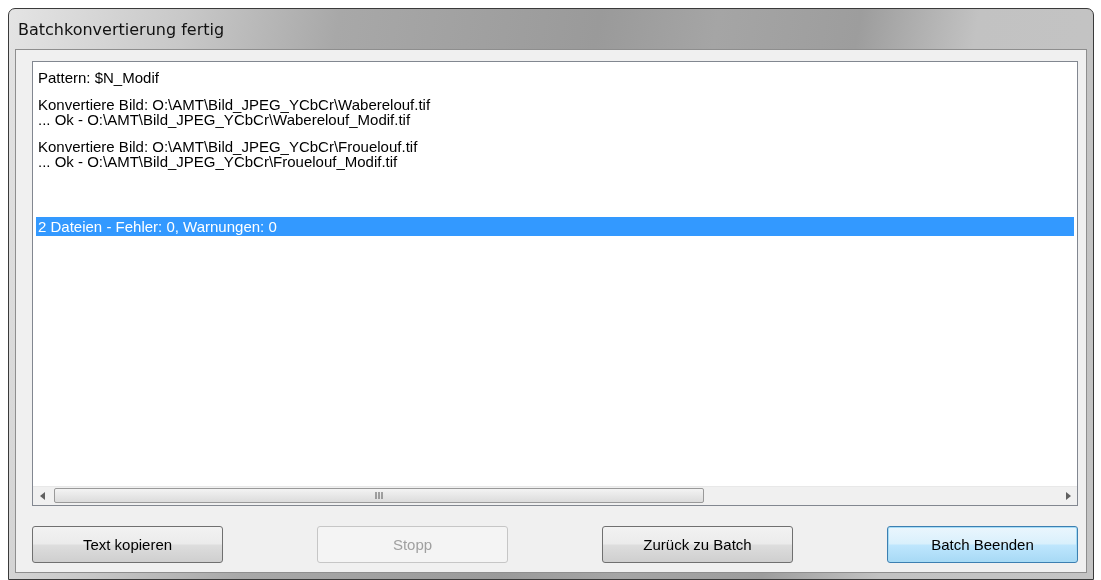 Image resolution: width=1101 pixels, height=580 pixels. I want to click on grip-icon, so click(379, 495).